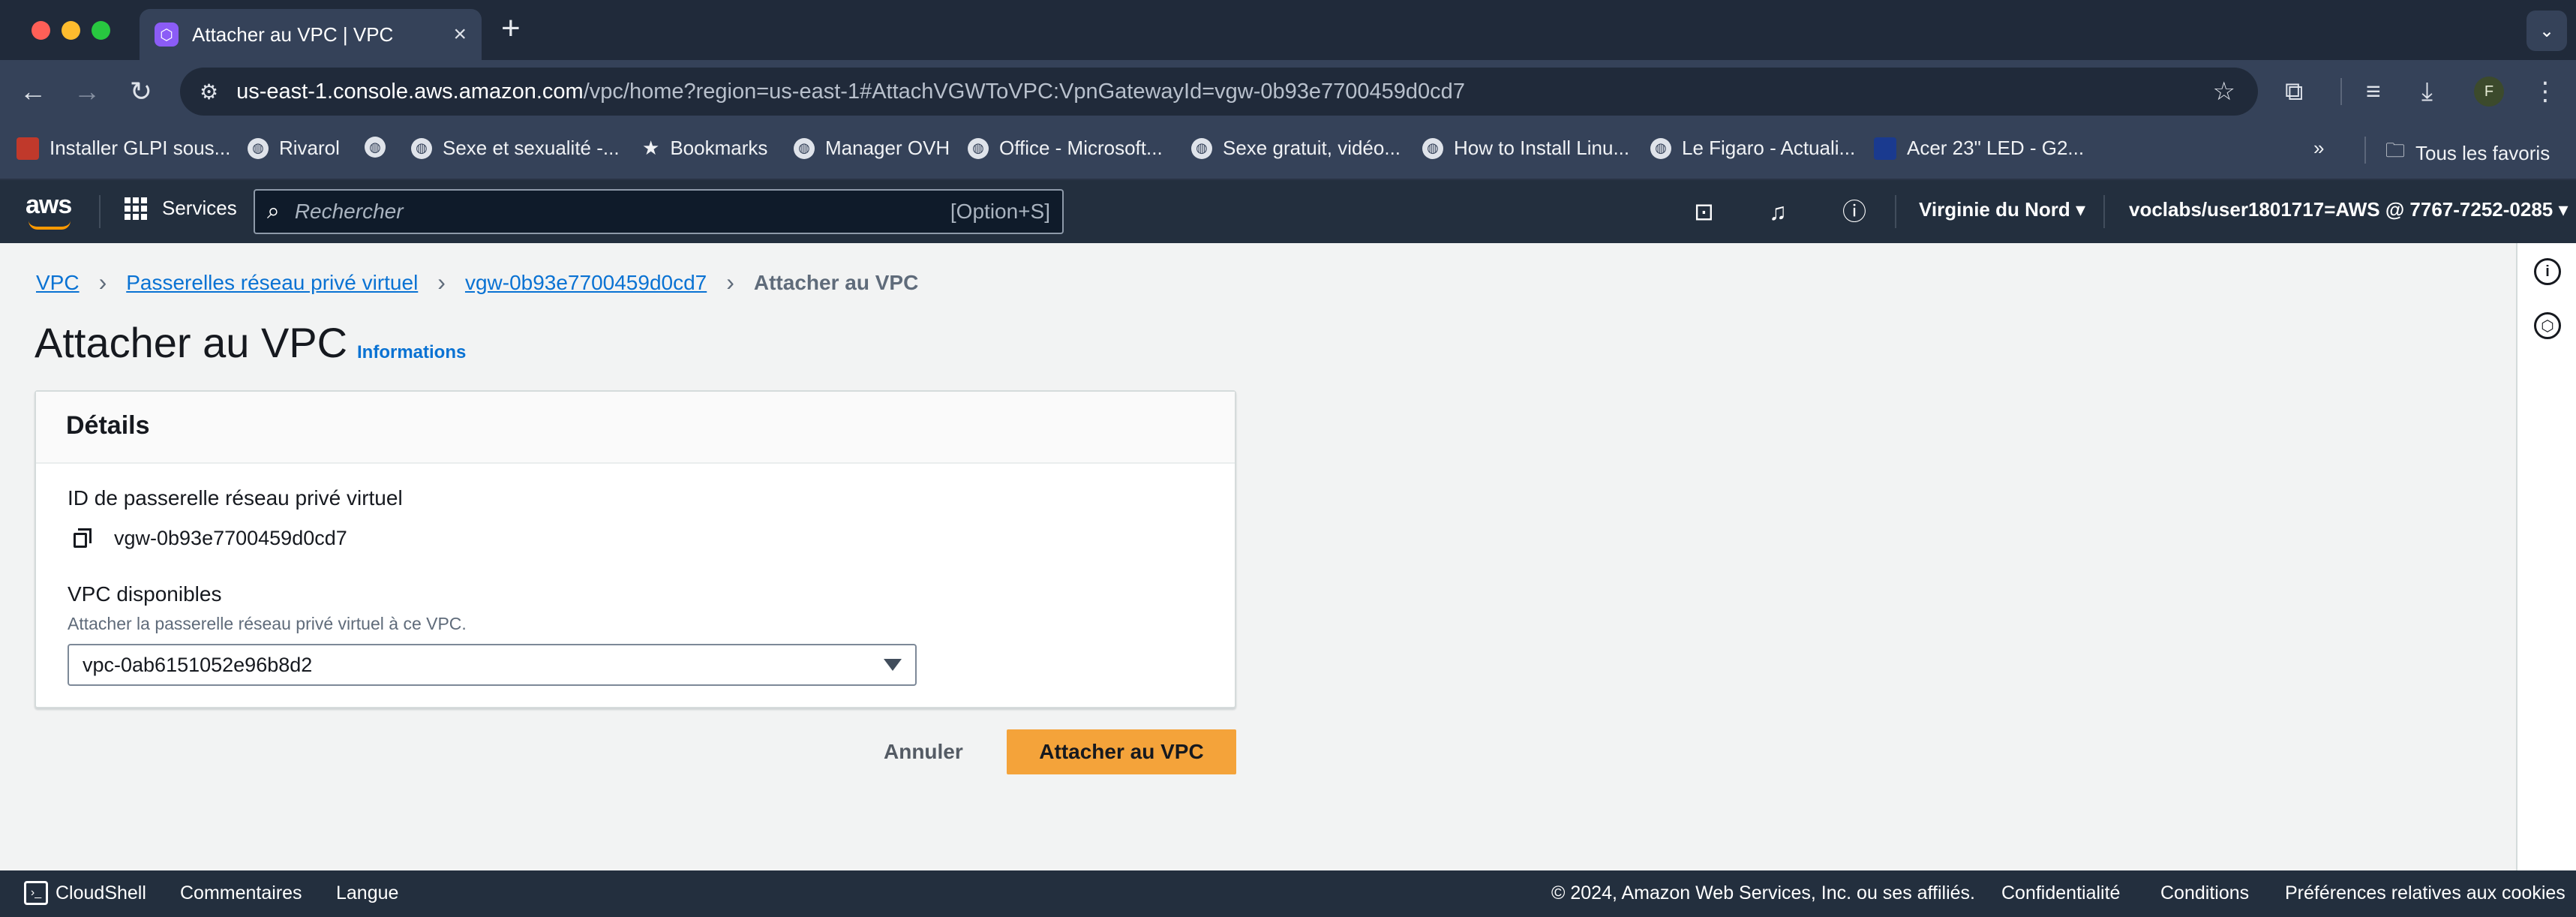  I want to click on attach-vpc-button: Attacher au VPC, so click(1121, 751).